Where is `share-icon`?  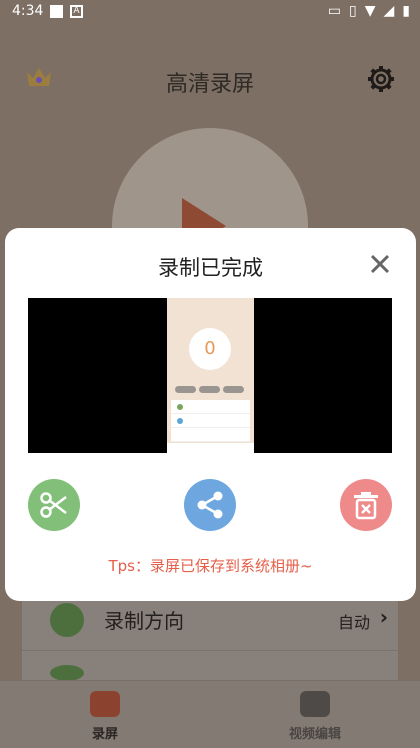 share-icon is located at coordinates (210, 505).